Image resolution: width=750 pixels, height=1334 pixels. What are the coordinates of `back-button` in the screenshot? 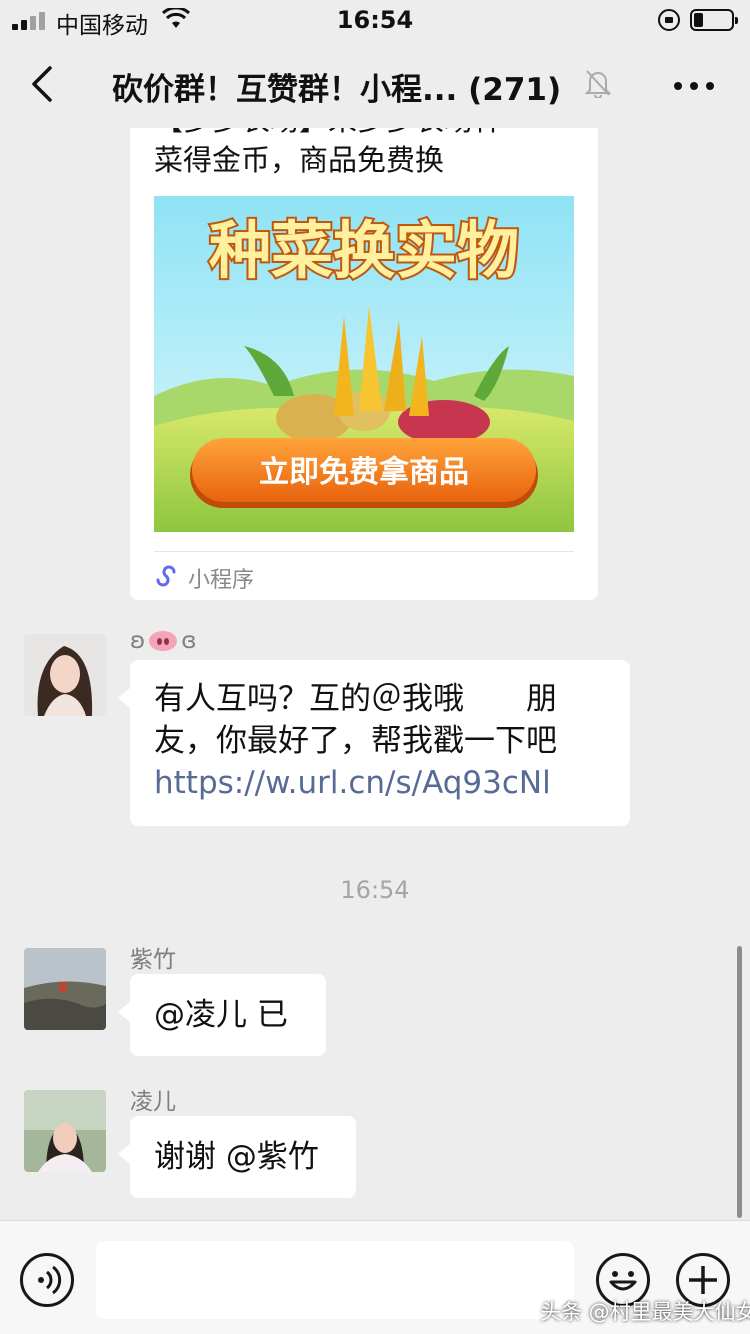 It's located at (44, 84).